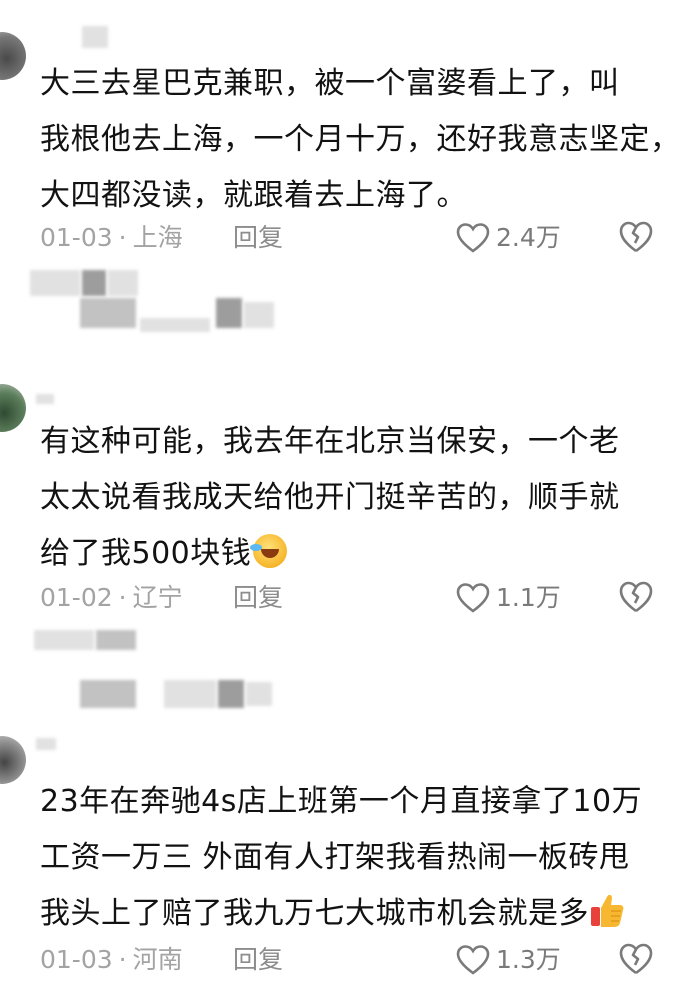 The image size is (690, 988). I want to click on comment-line: 大三去星巴克兼职，被一个富婆看上了，叫, so click(330, 83).